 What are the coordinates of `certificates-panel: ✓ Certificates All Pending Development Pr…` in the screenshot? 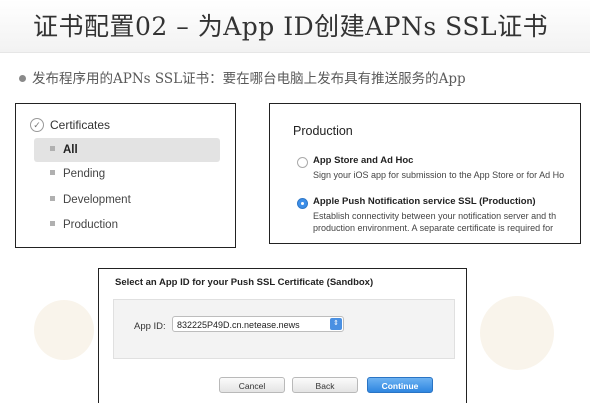 It's located at (125, 175).